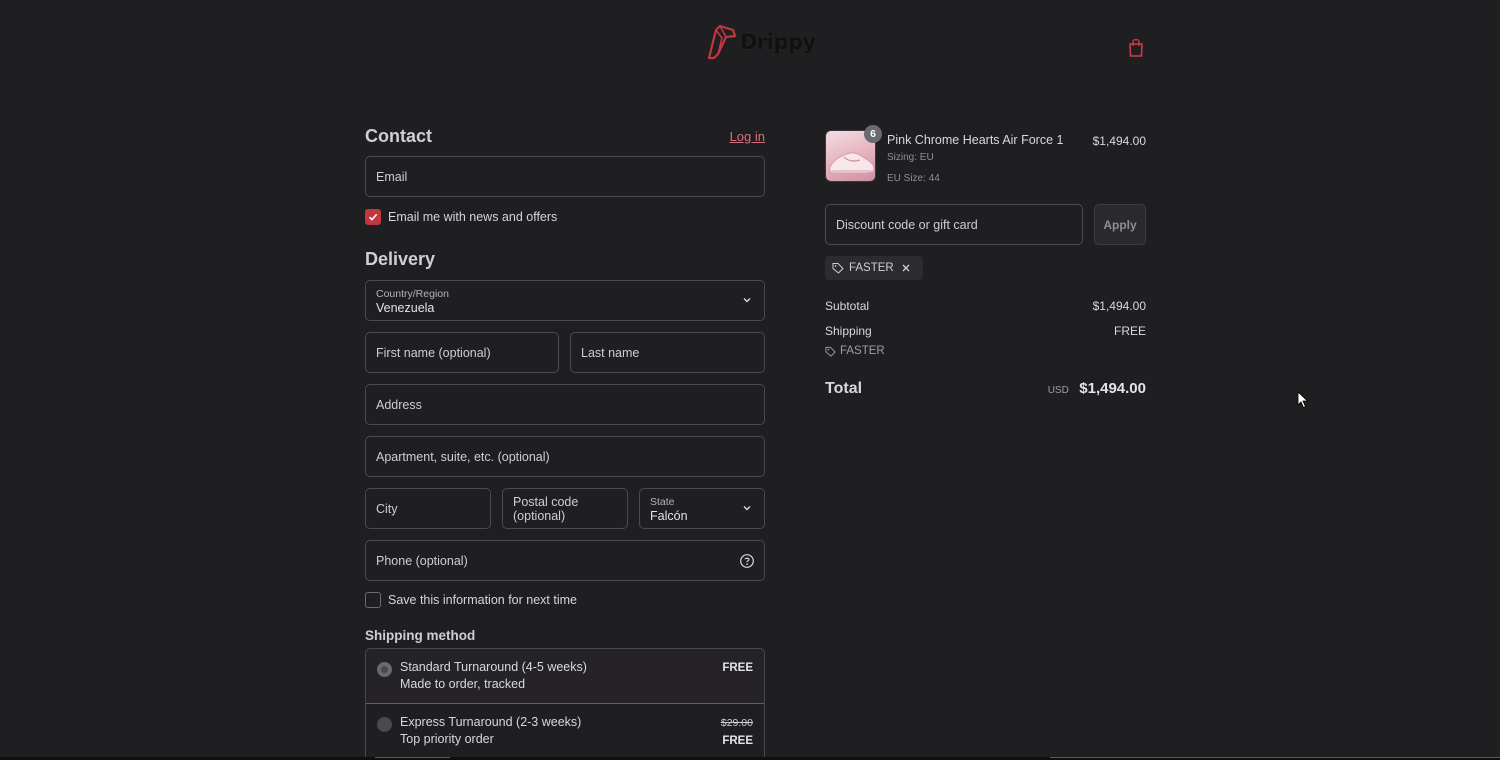 The height and width of the screenshot is (760, 1500). I want to click on shipping-row: Shipping FREE, so click(985, 331).